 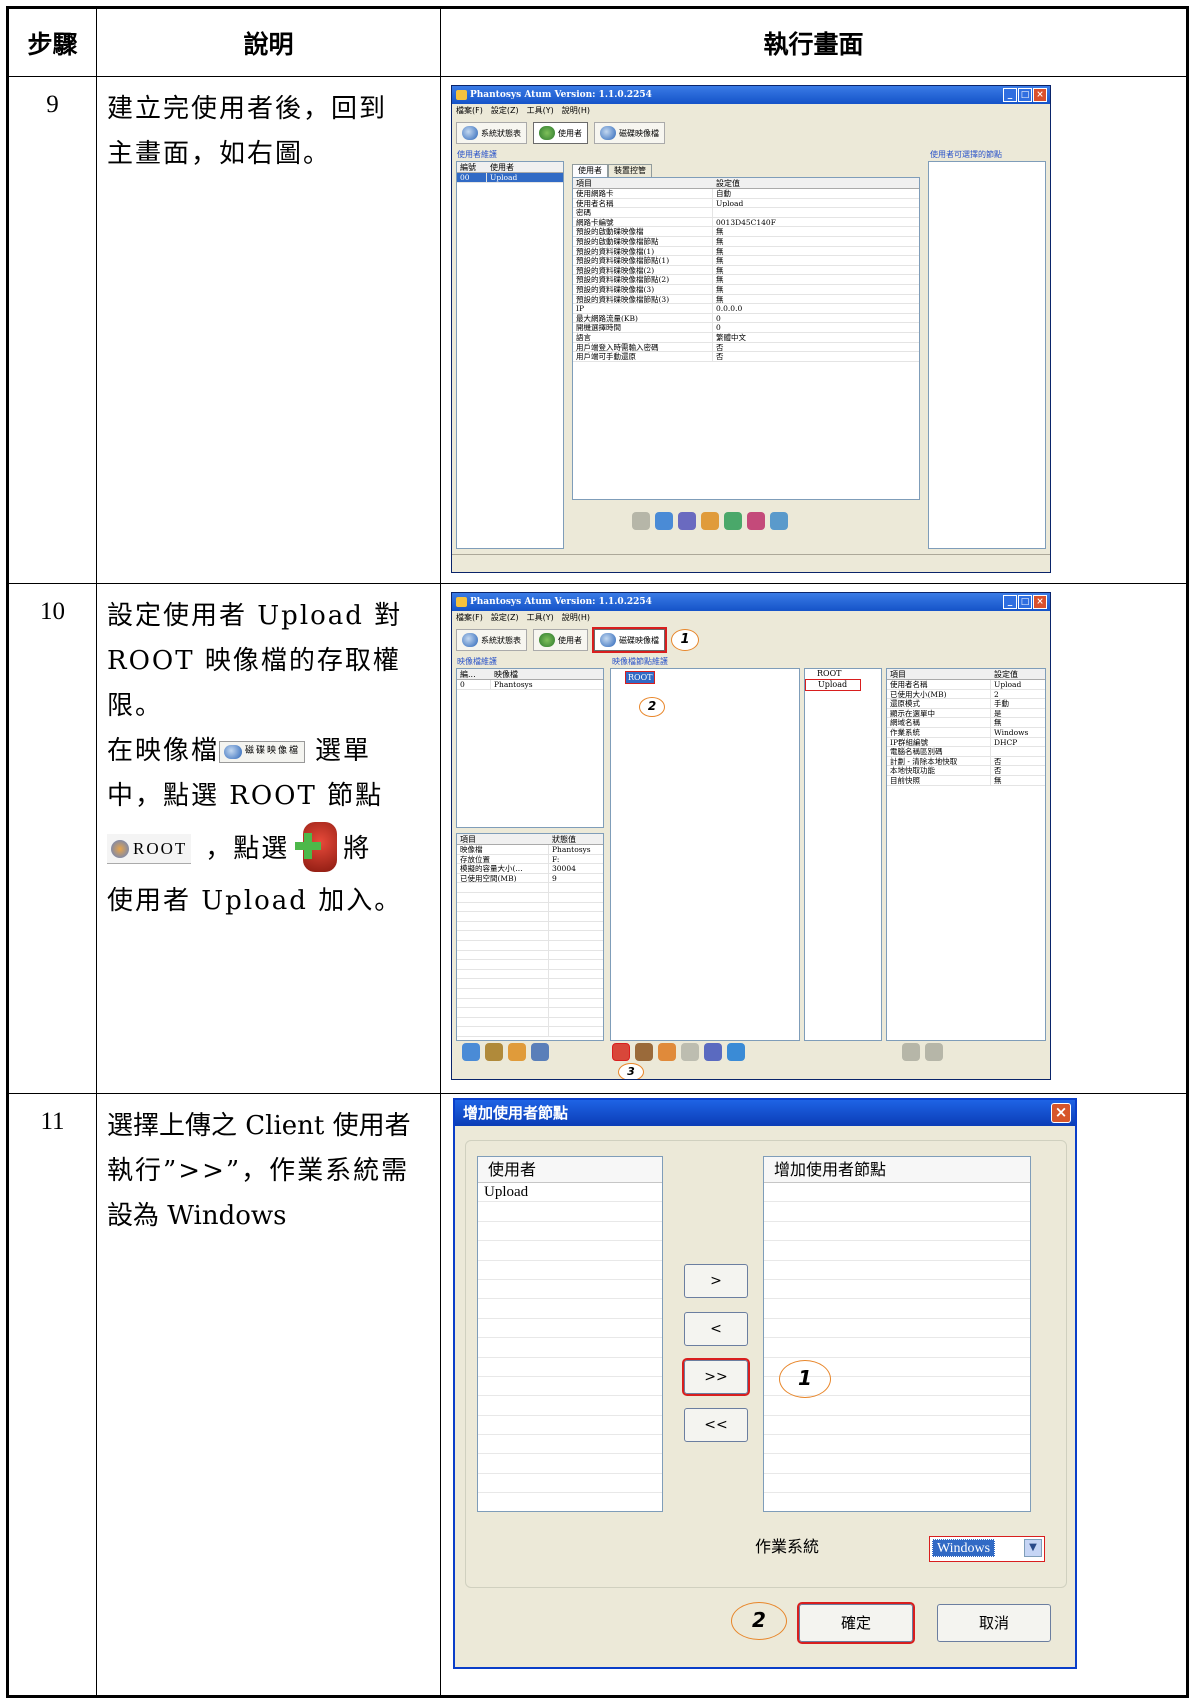 What do you see at coordinates (856, 1623) in the screenshot?
I see `ok-button: 確定` at bounding box center [856, 1623].